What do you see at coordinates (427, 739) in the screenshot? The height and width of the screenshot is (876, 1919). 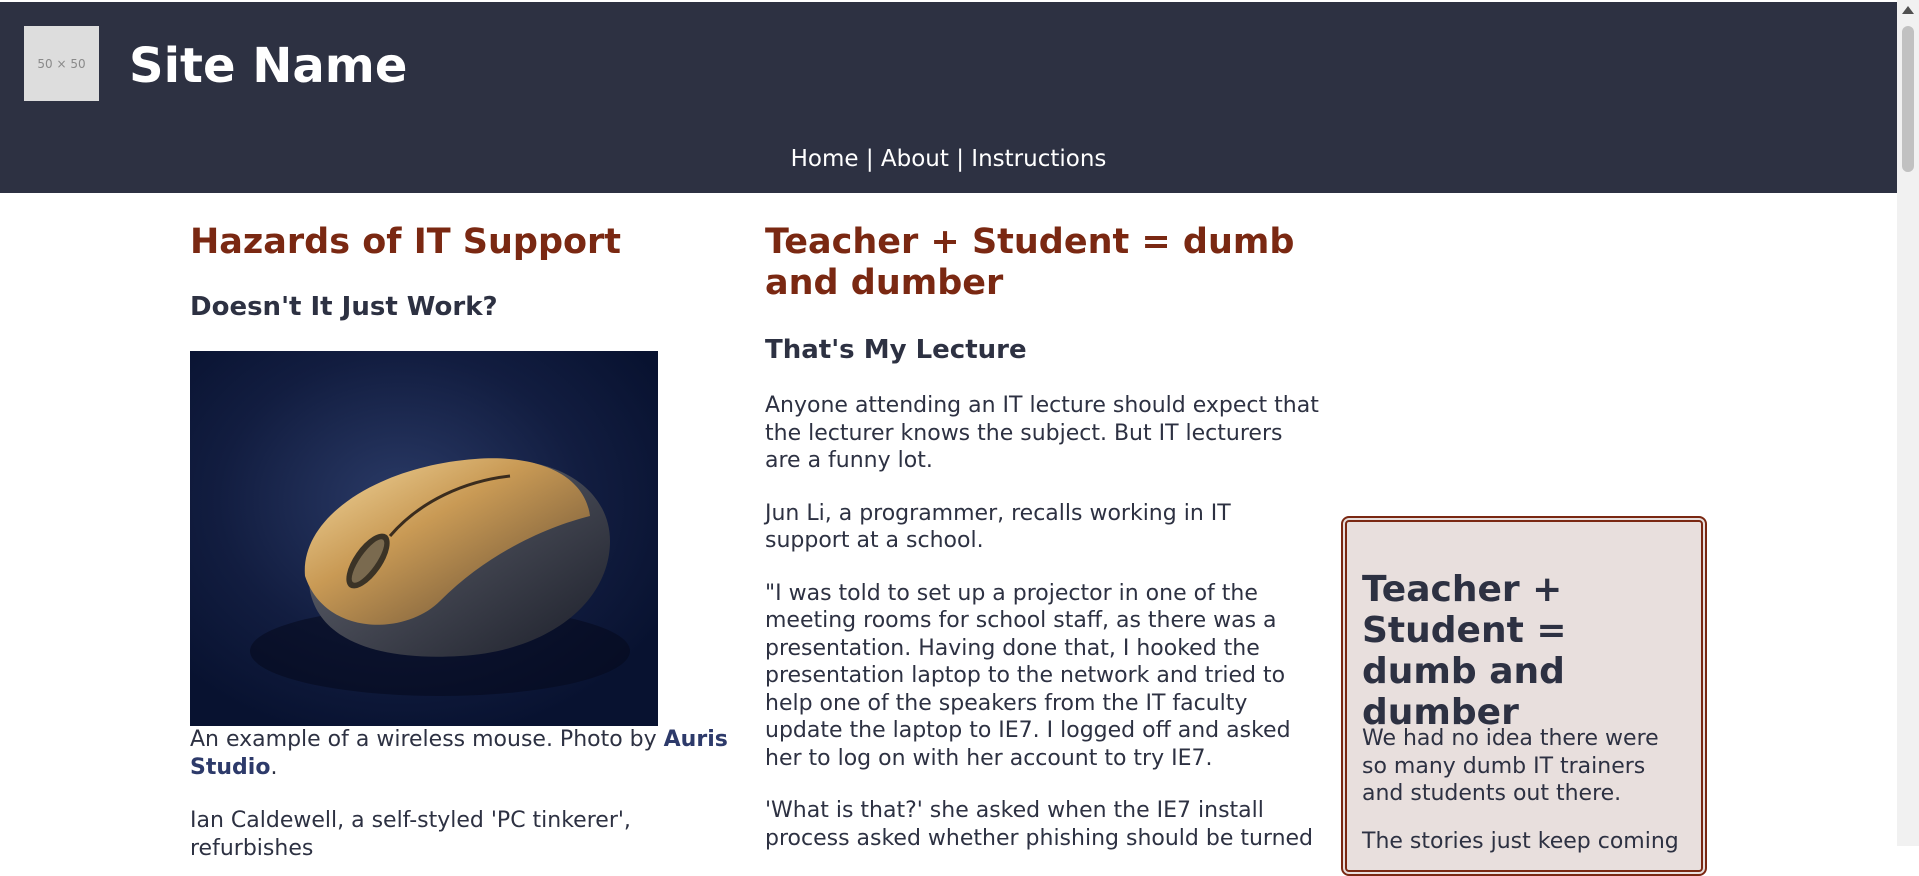 I see `caption-text: An example of a wireless mouse. Photo by` at bounding box center [427, 739].